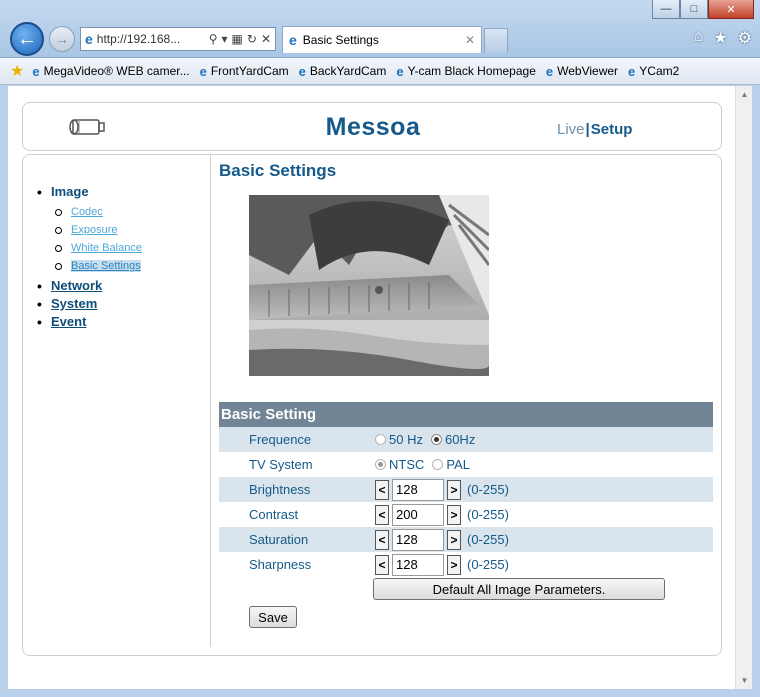 Image resolution: width=760 pixels, height=697 pixels. Describe the element at coordinates (418, 514) in the screenshot. I see `contrast-input: 200` at that location.